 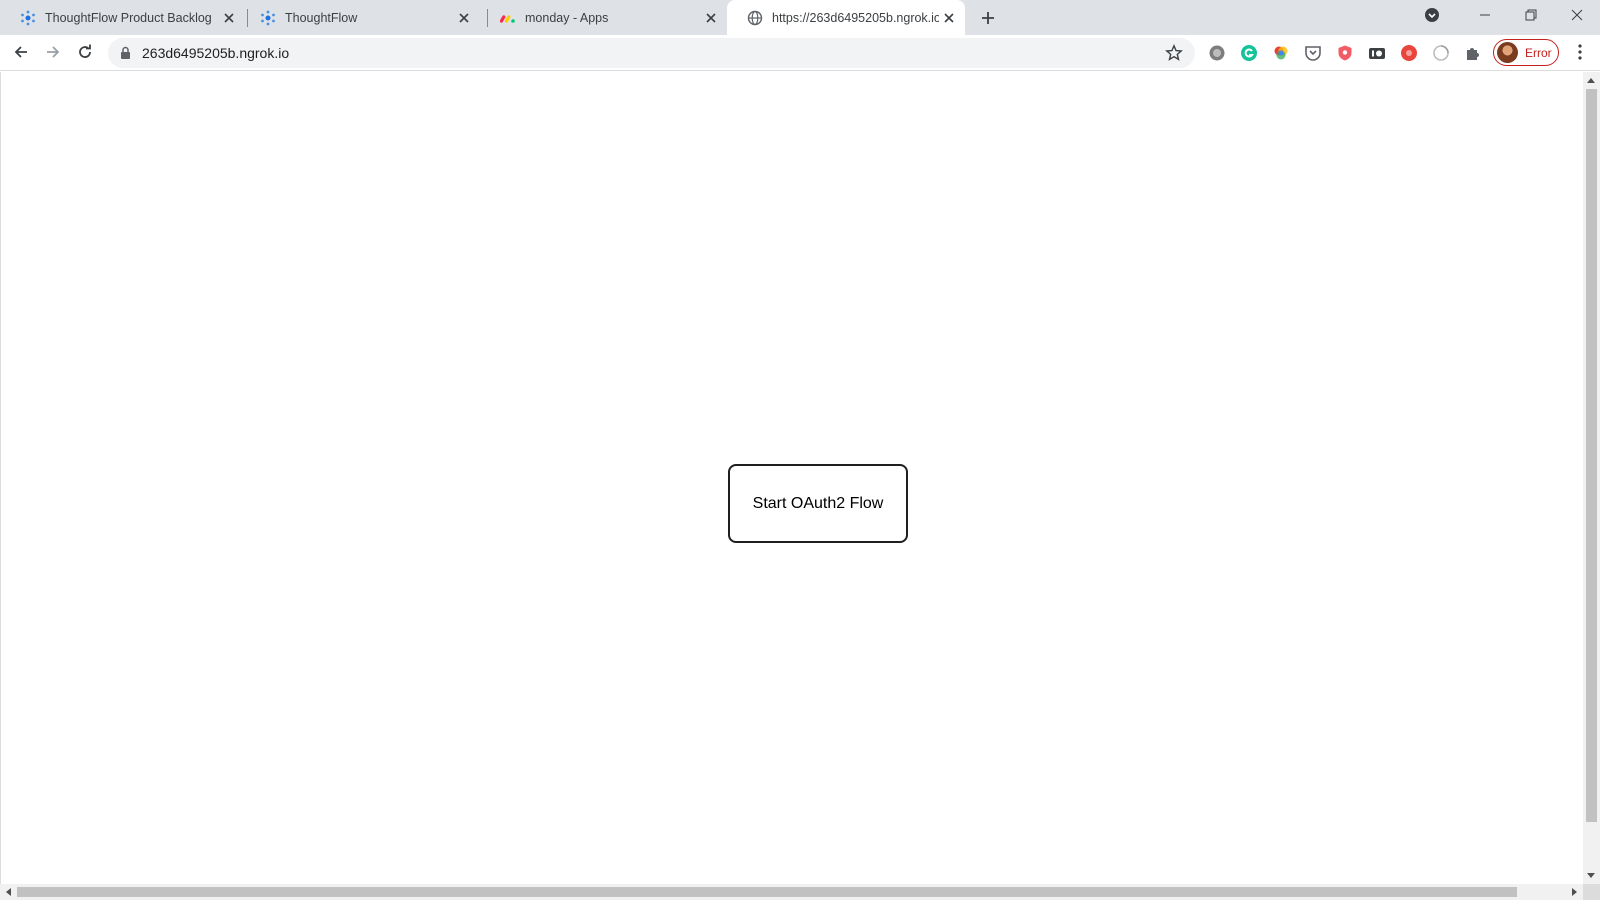 I want to click on scroll-left-arrow-icon, so click(x=8, y=892).